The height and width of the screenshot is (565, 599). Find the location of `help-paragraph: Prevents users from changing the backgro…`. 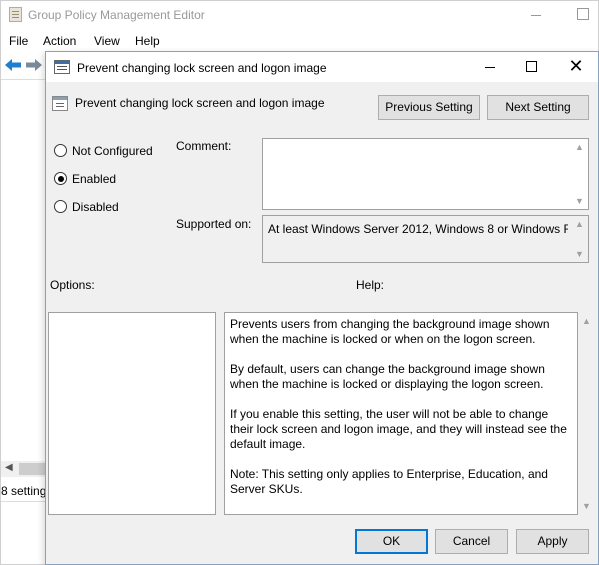

help-paragraph: Prevents users from changing the backgro… is located at coordinates (390, 331).